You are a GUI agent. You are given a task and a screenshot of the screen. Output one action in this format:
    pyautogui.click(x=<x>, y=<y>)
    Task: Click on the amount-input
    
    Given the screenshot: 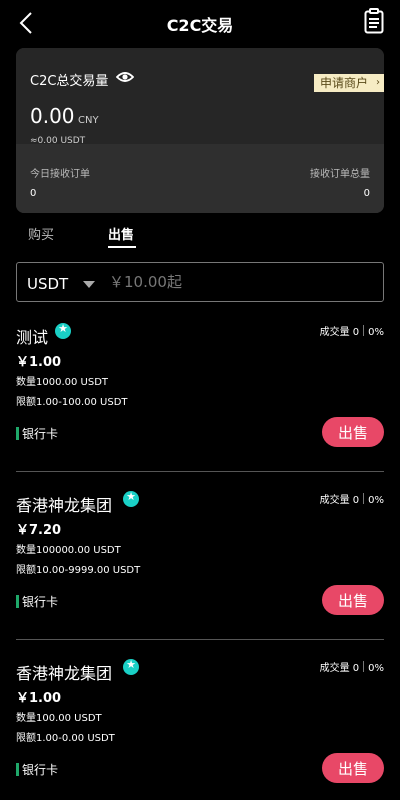 What is the action you would take?
    pyautogui.click(x=239, y=282)
    